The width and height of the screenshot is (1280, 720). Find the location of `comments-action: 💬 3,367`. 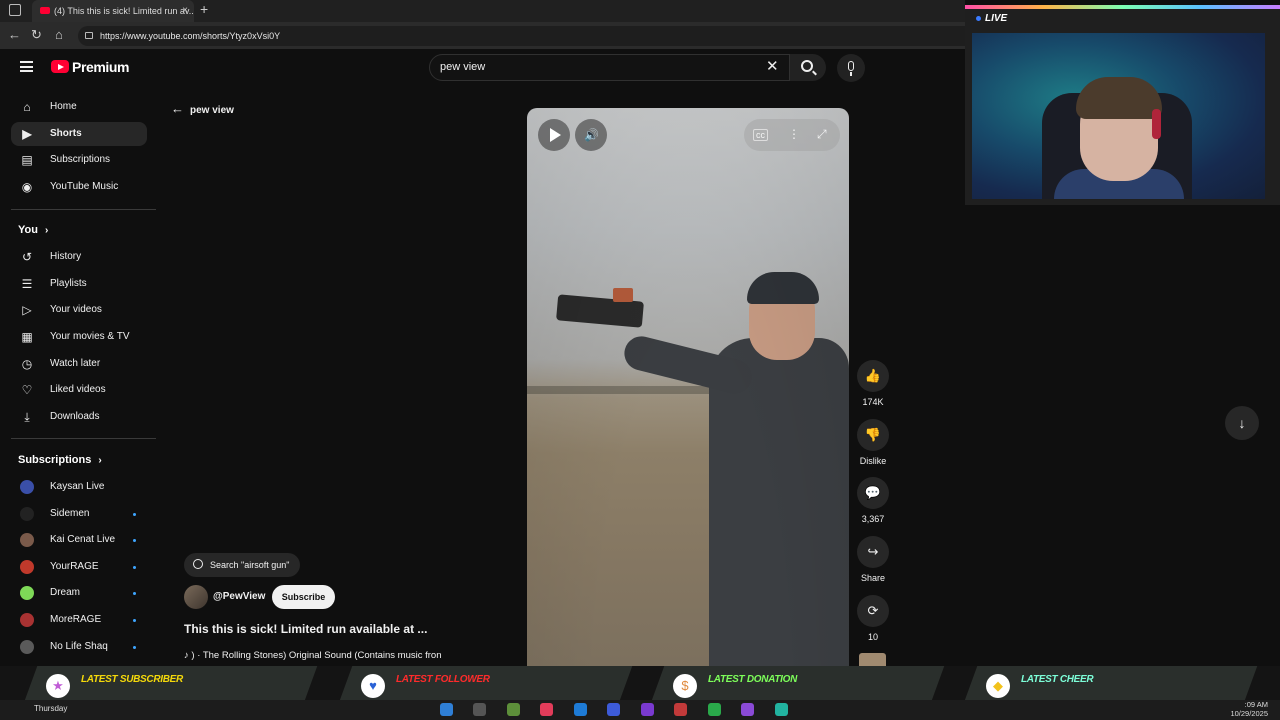

comments-action: 💬 3,367 is located at coordinates (873, 500).